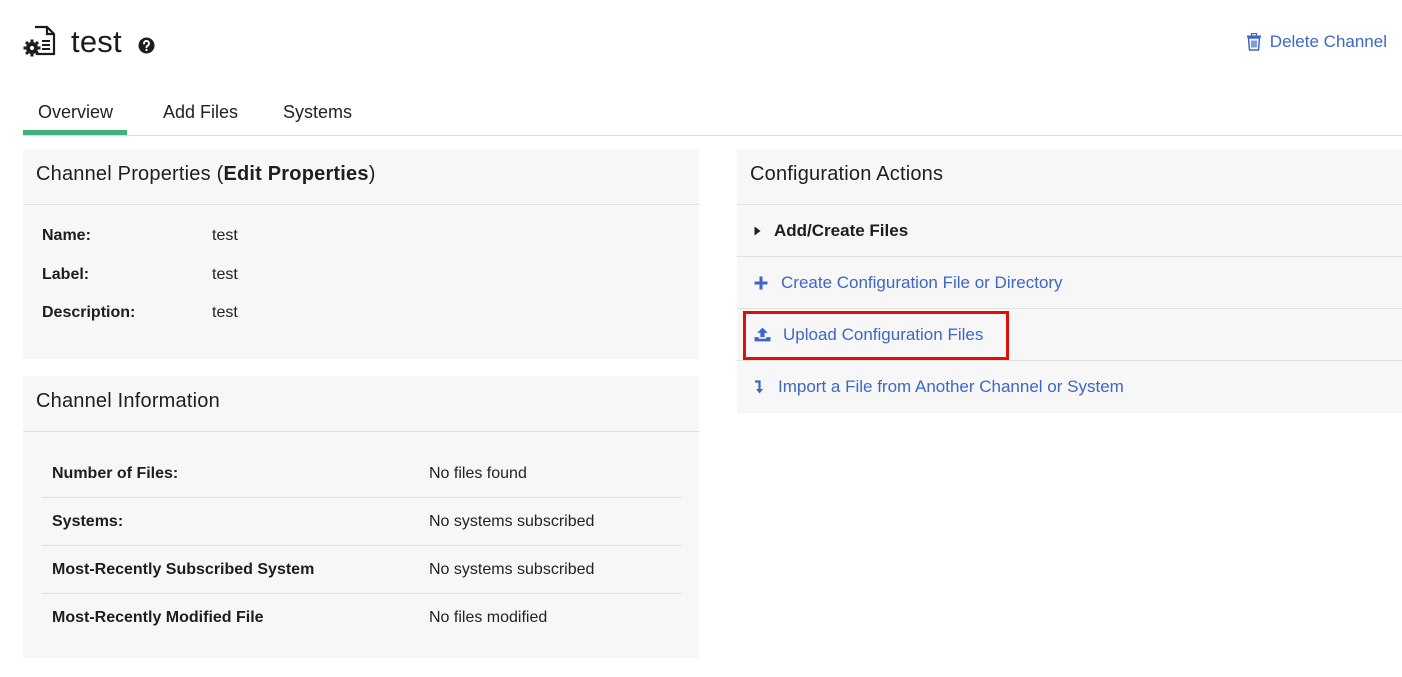 Image resolution: width=1402 pixels, height=677 pixels. Describe the element at coordinates (88, 521) in the screenshot. I see `info-label: Systems:` at that location.